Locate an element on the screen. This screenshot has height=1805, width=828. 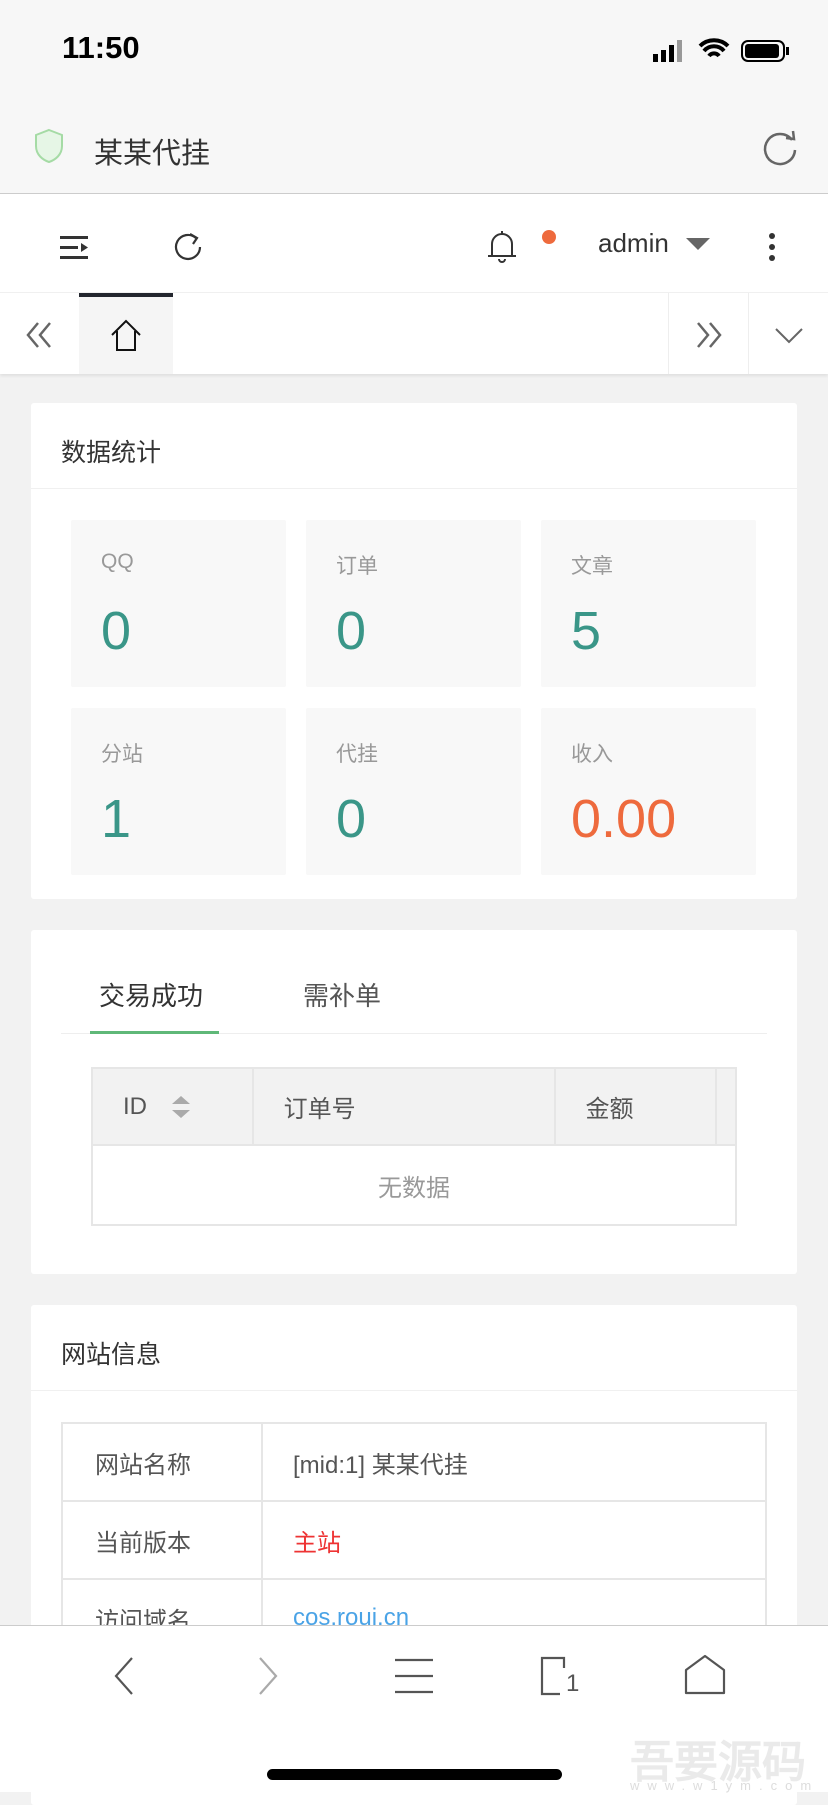
stat-substations: 分站 1 is located at coordinates (178, 791).